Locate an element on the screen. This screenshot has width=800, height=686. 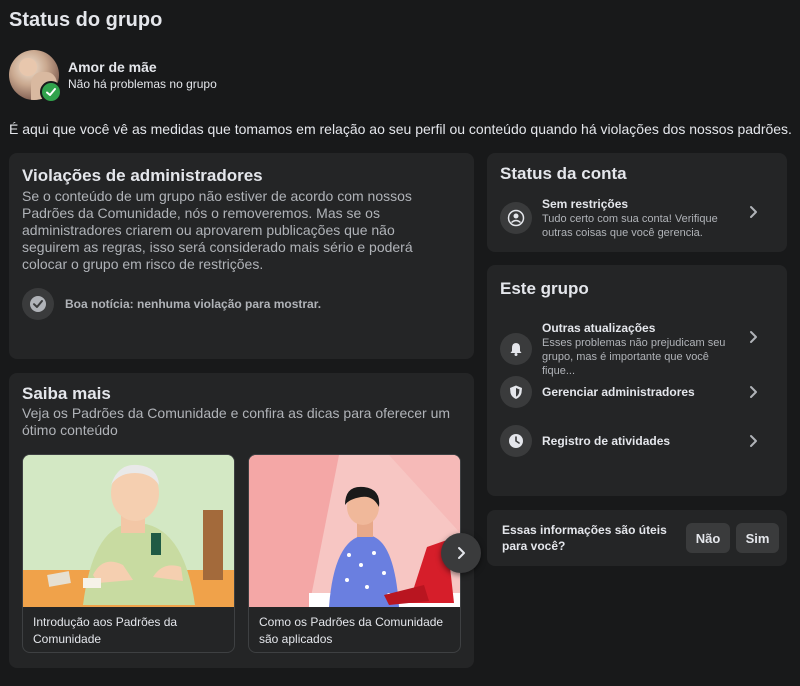
account-status-title: Status da conta is located at coordinates (563, 173).